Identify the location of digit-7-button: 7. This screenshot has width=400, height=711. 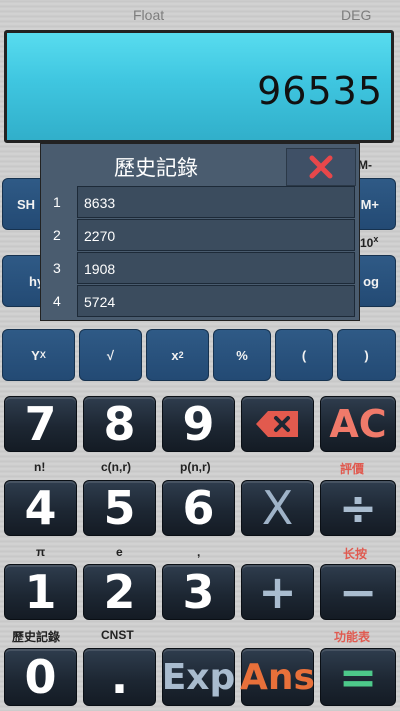
(40, 424).